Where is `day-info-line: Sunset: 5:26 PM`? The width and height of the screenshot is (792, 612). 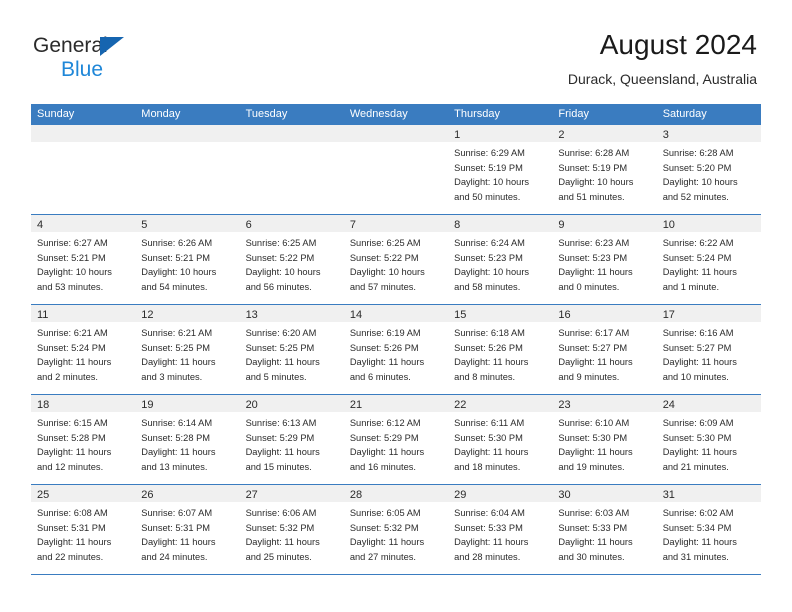
day-info-line: Sunset: 5:26 PM is located at coordinates (384, 347).